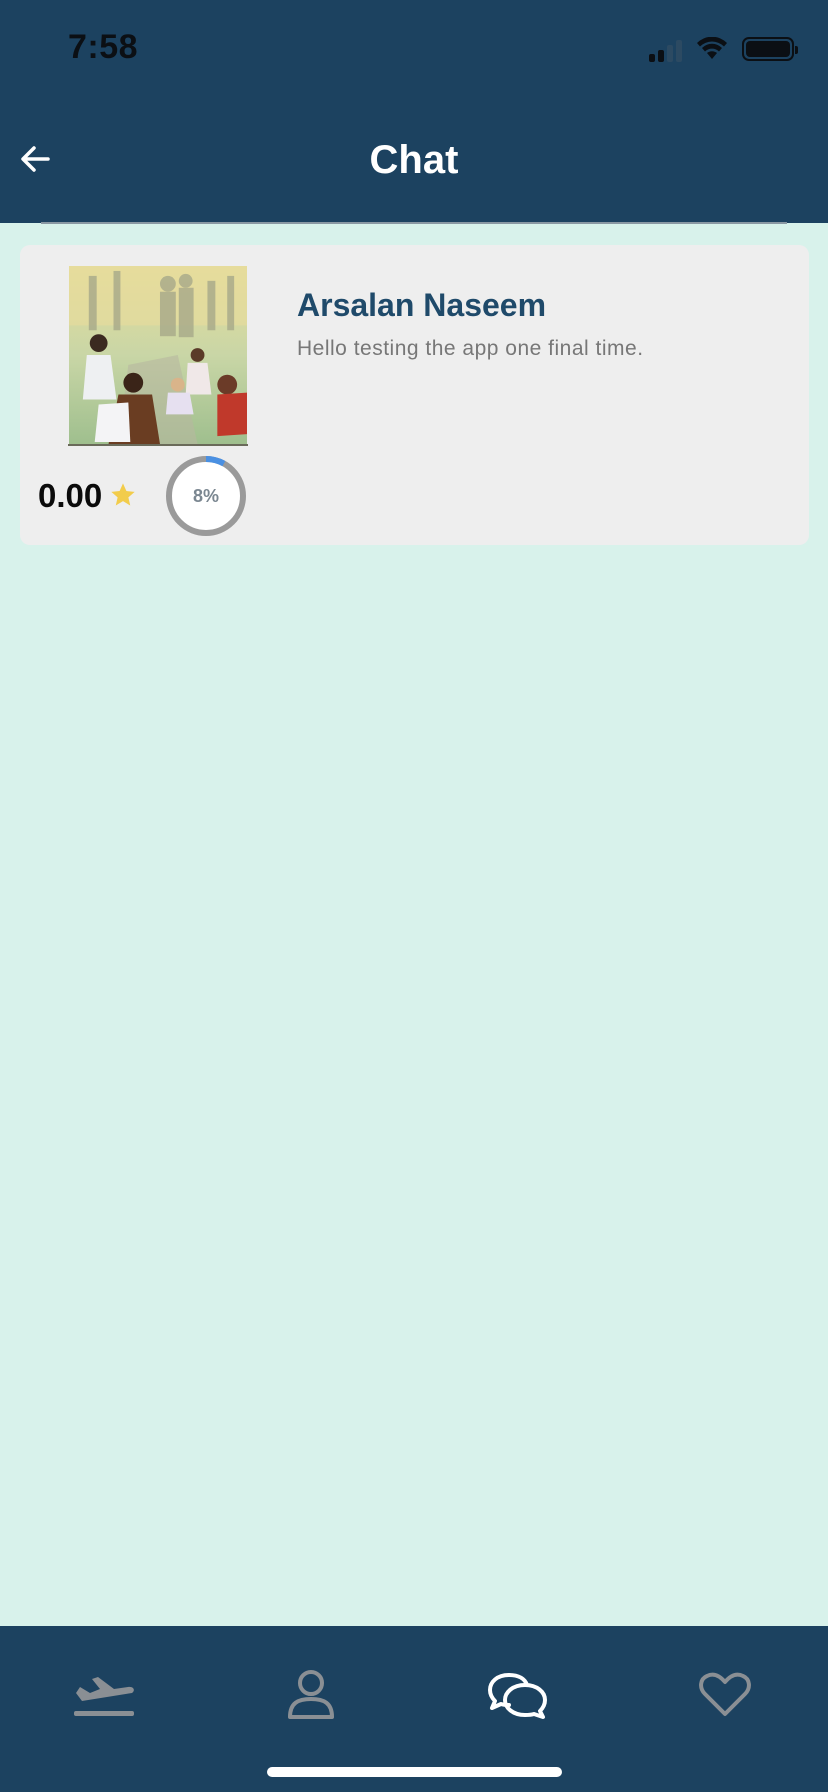 This screenshot has height=1792, width=828. I want to click on tab-favorites, so click(725, 1695).